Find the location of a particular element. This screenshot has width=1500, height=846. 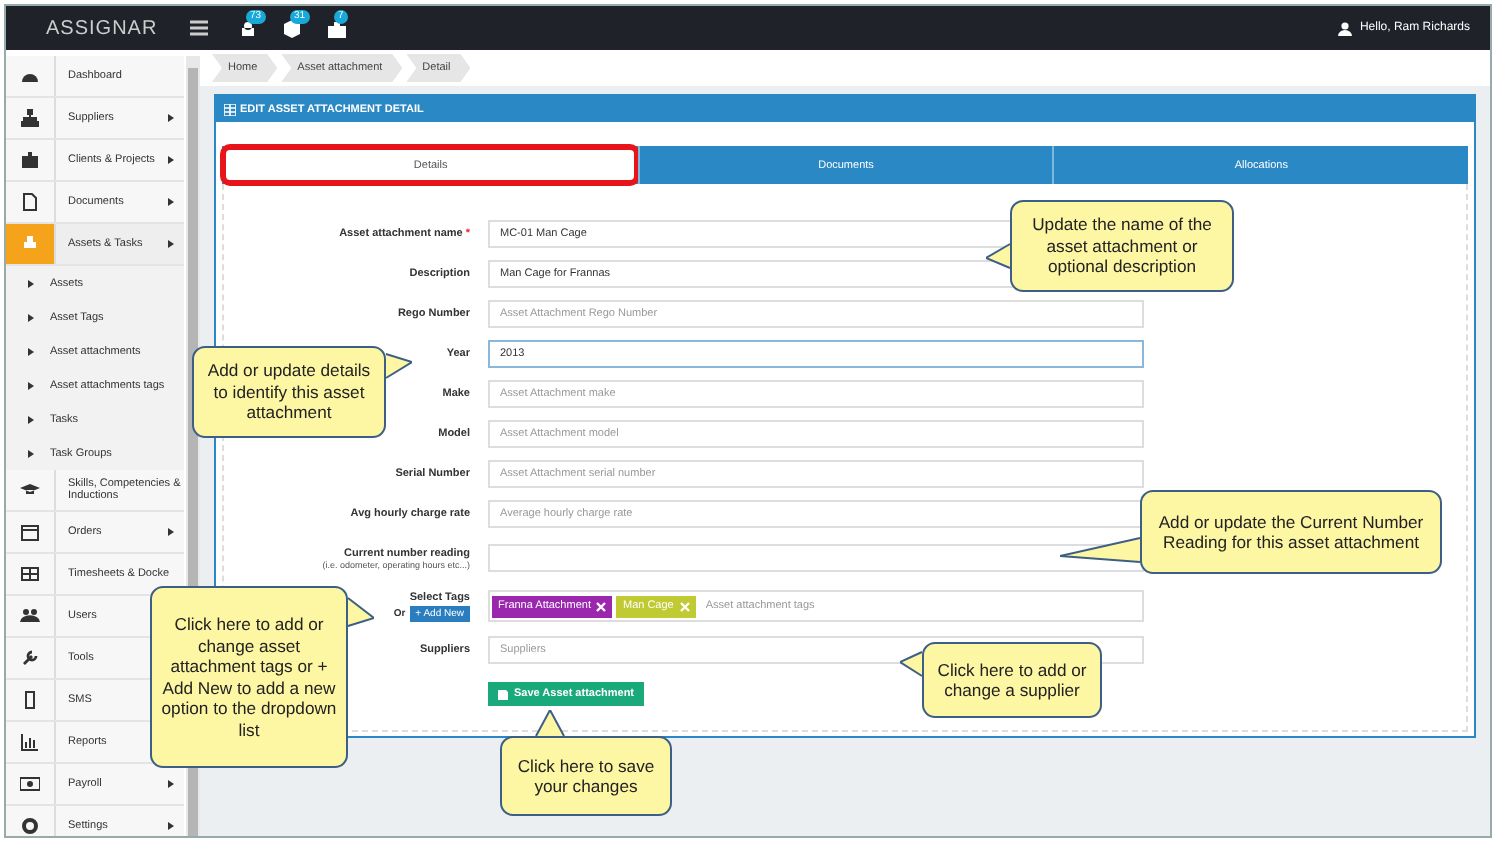

mobile-phone-icon is located at coordinates (30, 700).